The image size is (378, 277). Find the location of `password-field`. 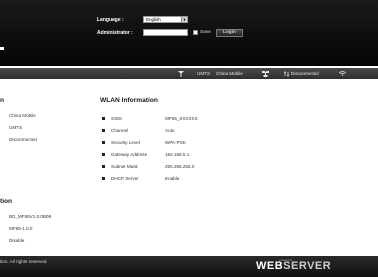

password-field is located at coordinates (165, 32).